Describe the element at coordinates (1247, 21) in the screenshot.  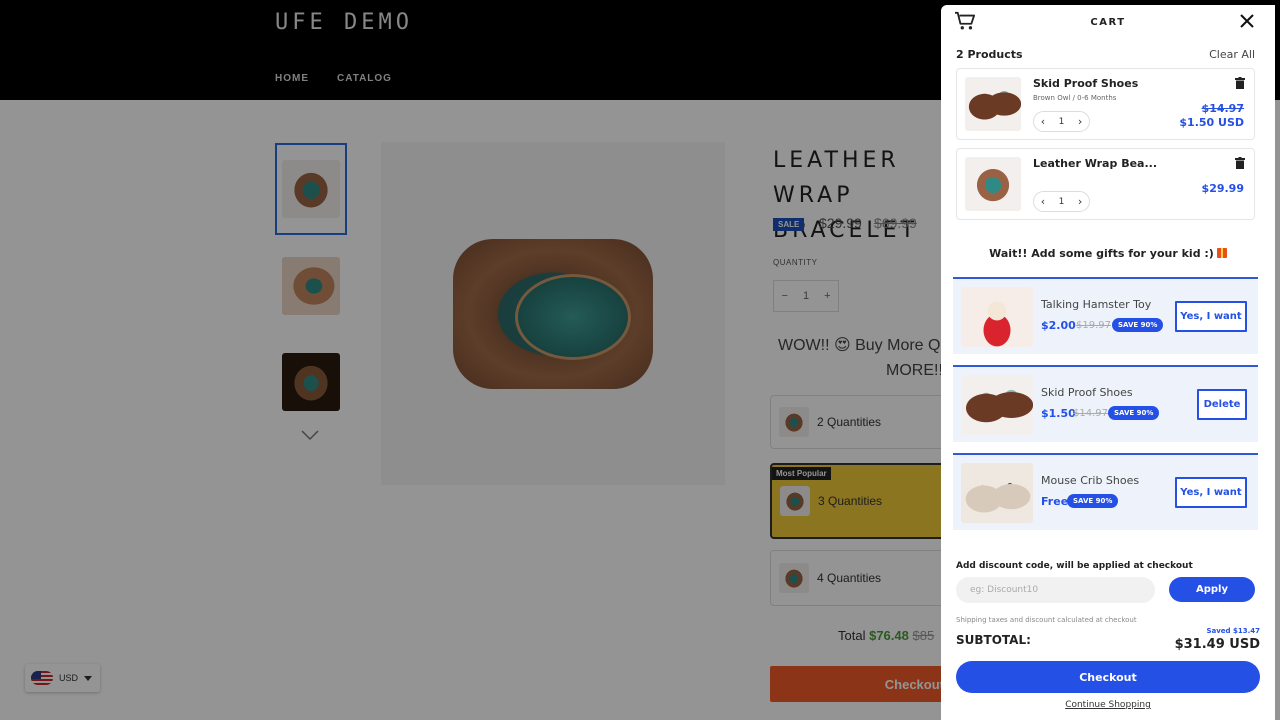
I see `close-icon` at that location.